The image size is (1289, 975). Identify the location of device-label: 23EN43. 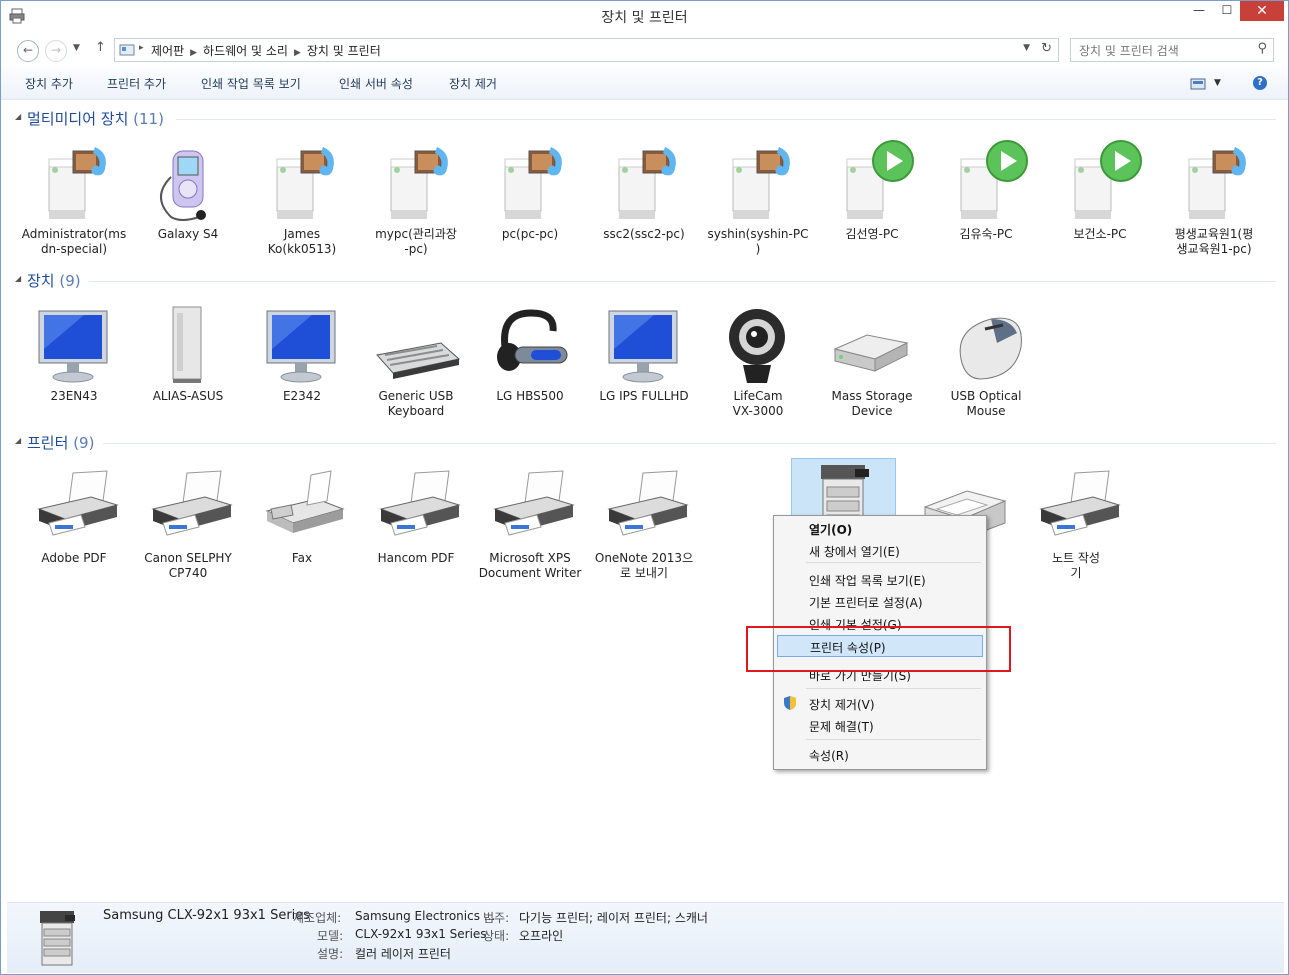
(74, 396).